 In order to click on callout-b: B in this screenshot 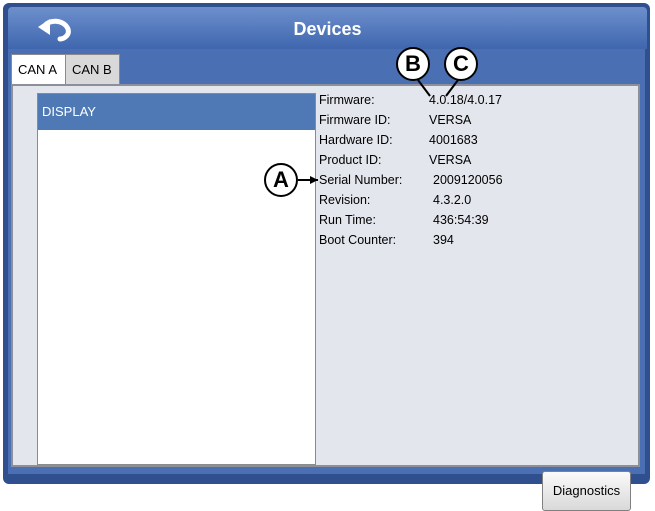, I will do `click(413, 64)`.